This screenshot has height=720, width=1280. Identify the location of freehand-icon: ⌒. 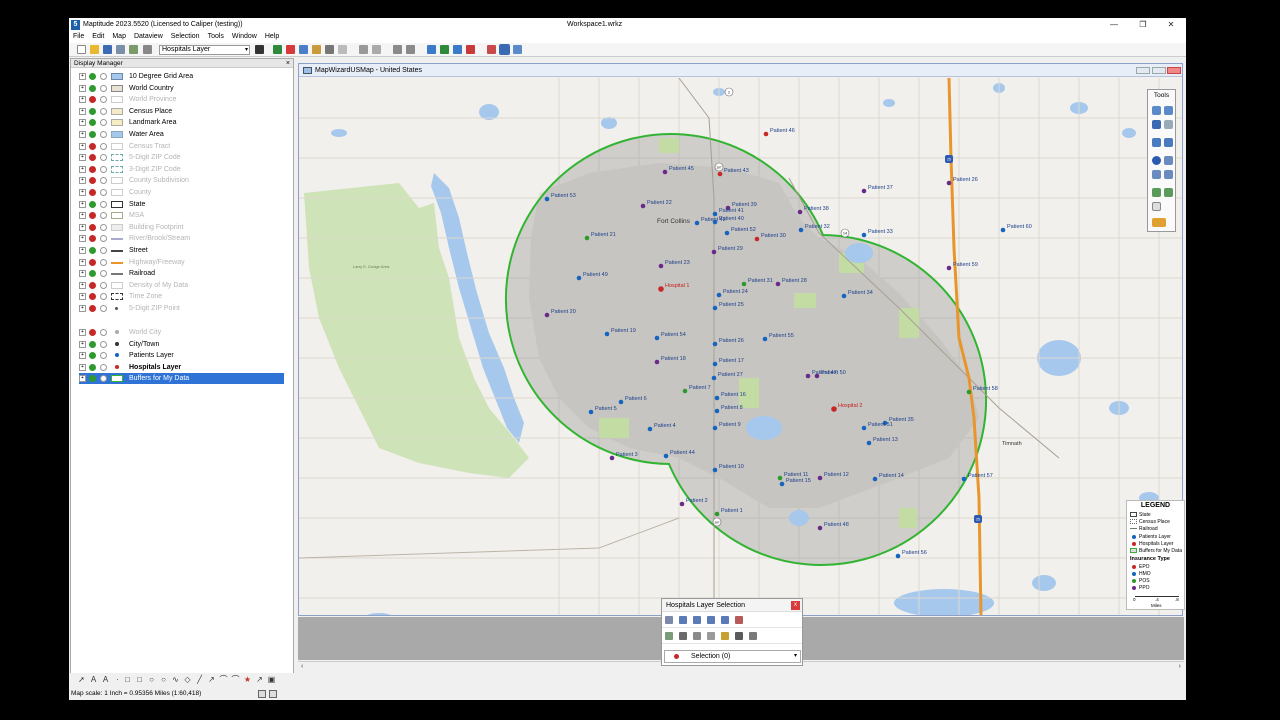
(223, 679).